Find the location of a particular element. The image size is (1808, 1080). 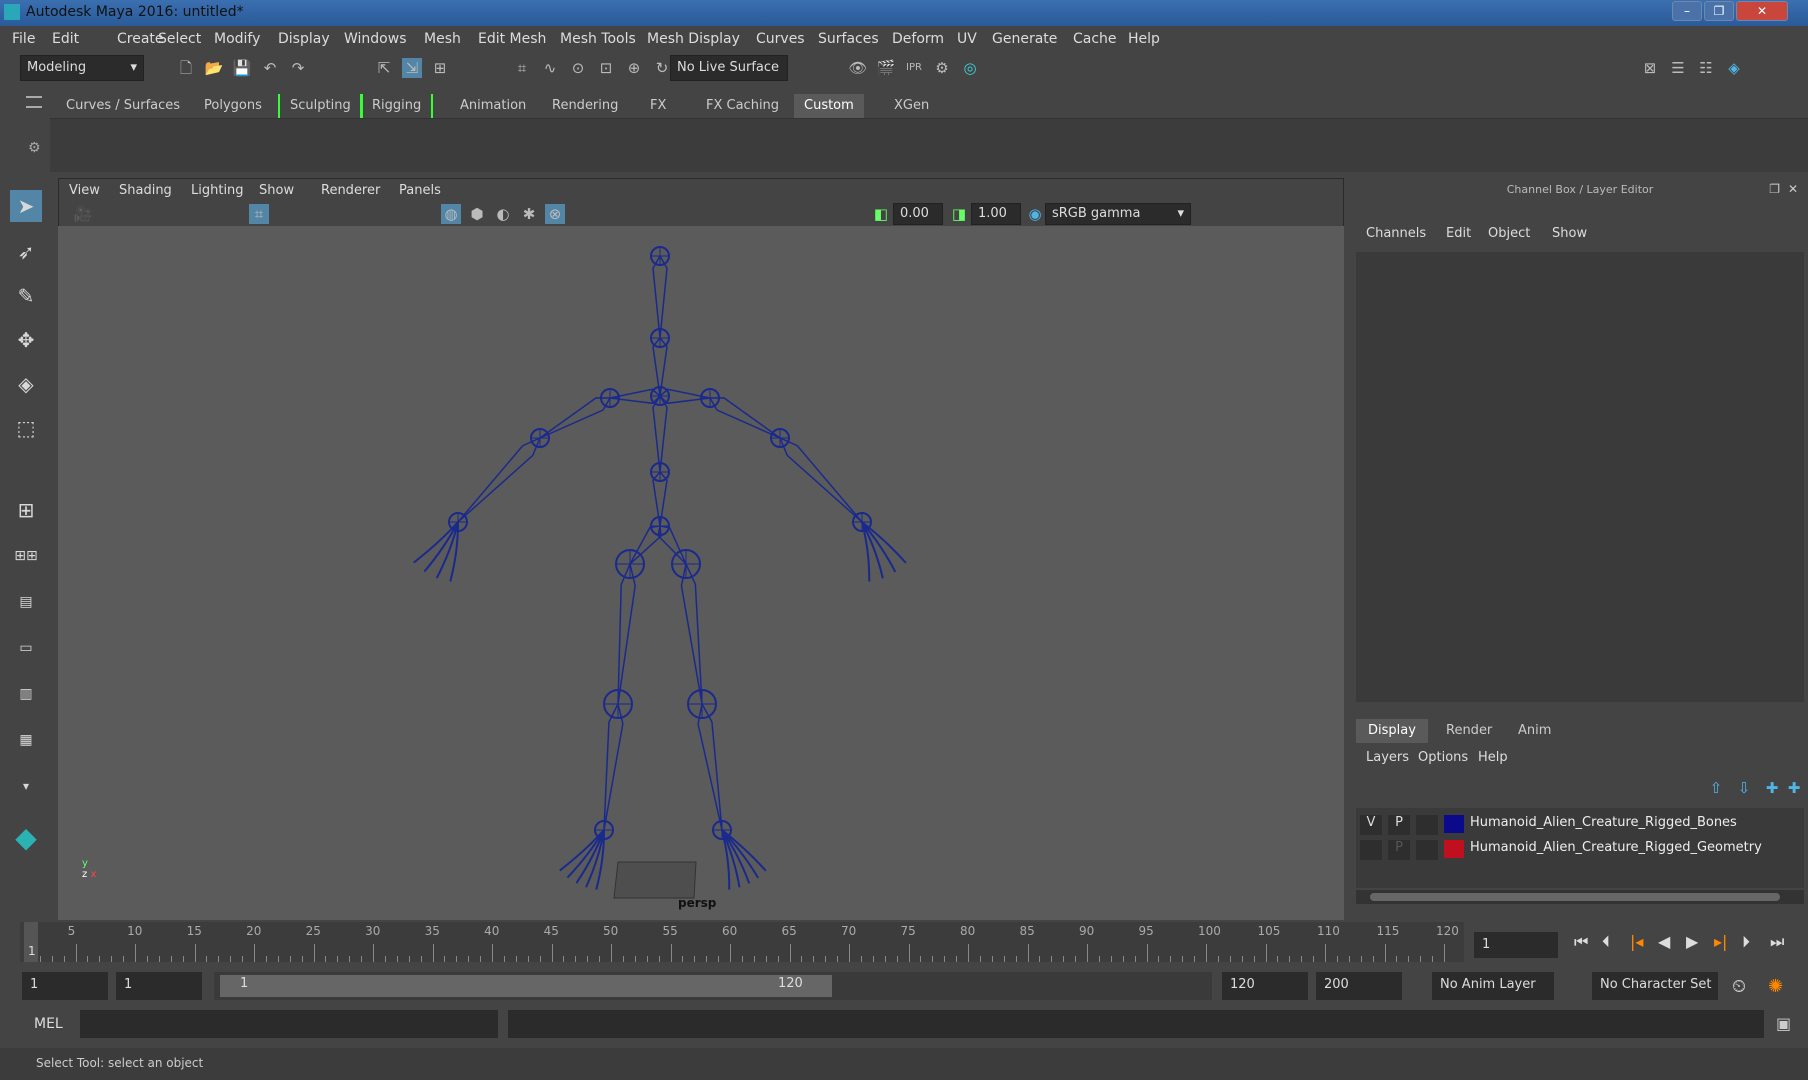

layer-name: Humanoid_Alien_Creature_Rigged_Bones is located at coordinates (1603, 822).